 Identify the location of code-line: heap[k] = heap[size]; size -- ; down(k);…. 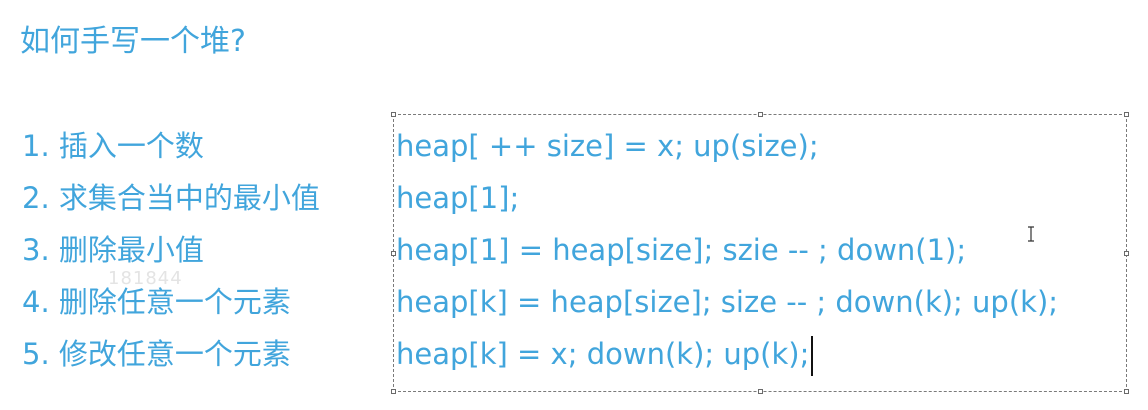
(727, 302).